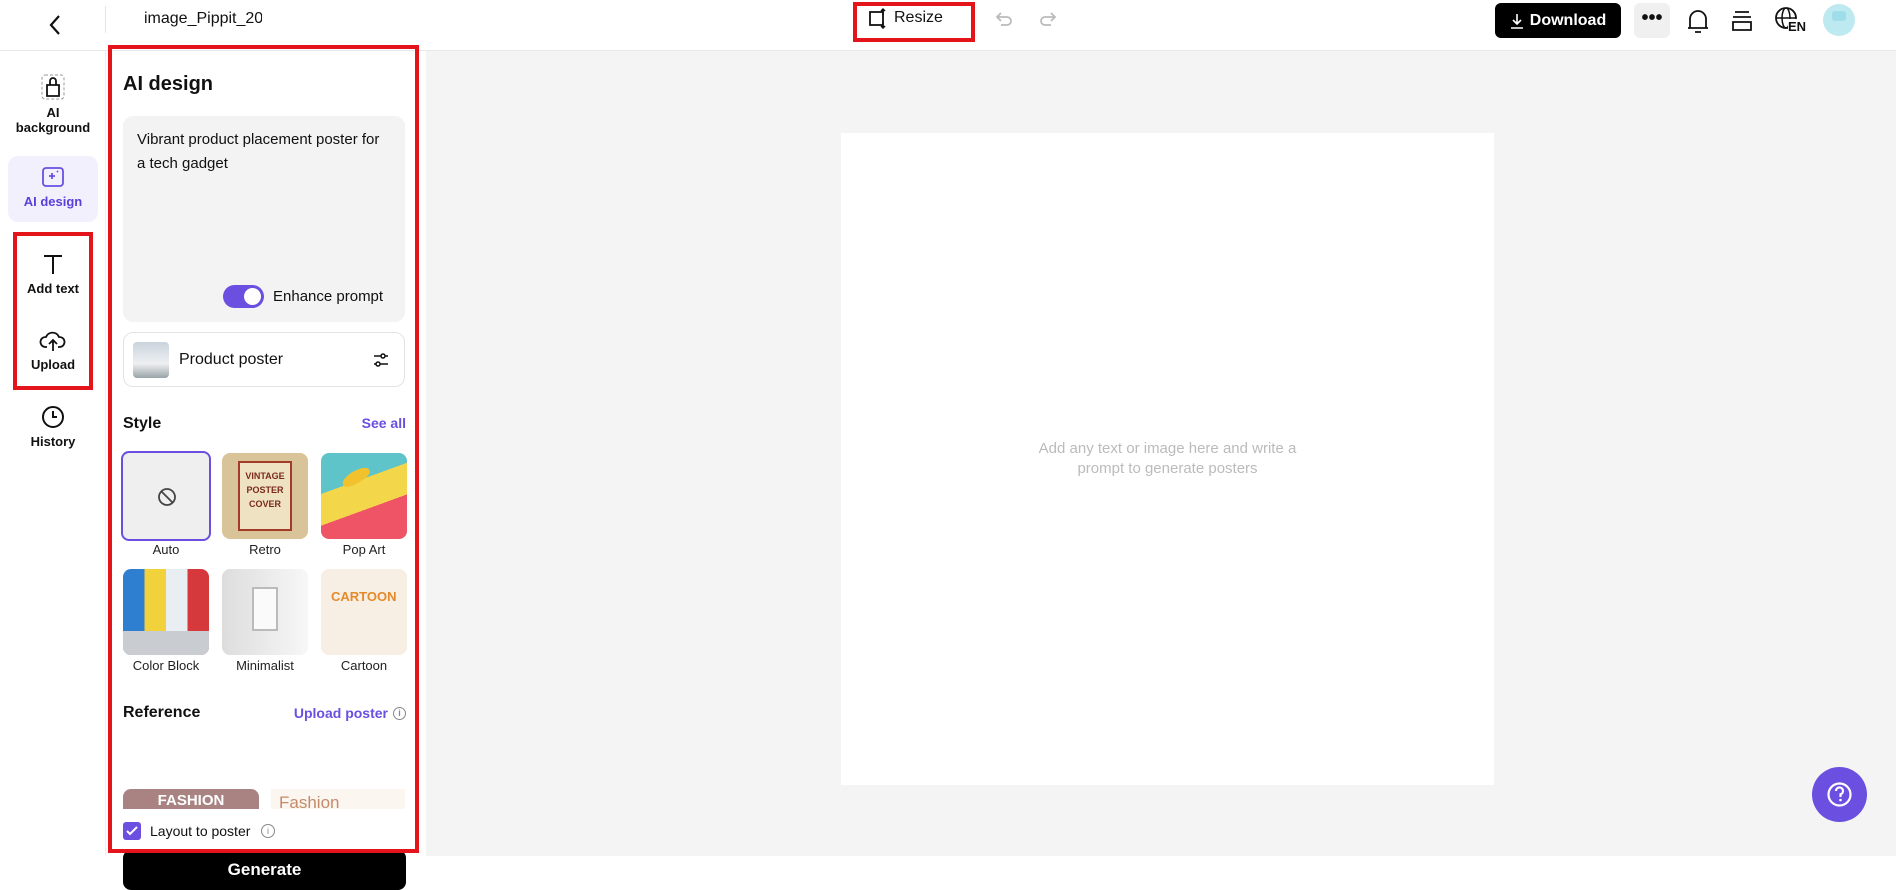 The image size is (1896, 890). I want to click on frame-art, so click(265, 609).